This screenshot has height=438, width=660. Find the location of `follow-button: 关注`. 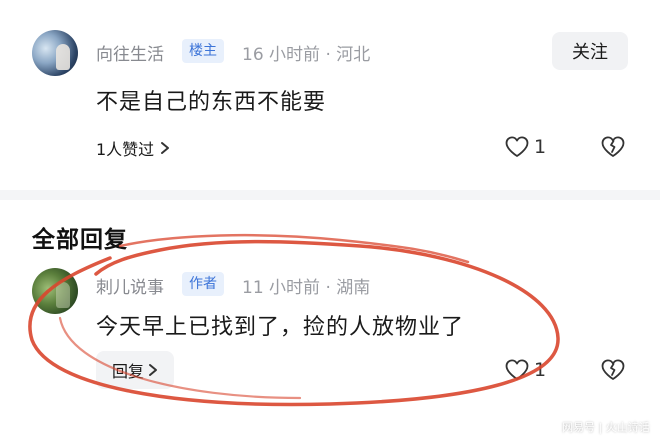

follow-button: 关注 is located at coordinates (590, 51).